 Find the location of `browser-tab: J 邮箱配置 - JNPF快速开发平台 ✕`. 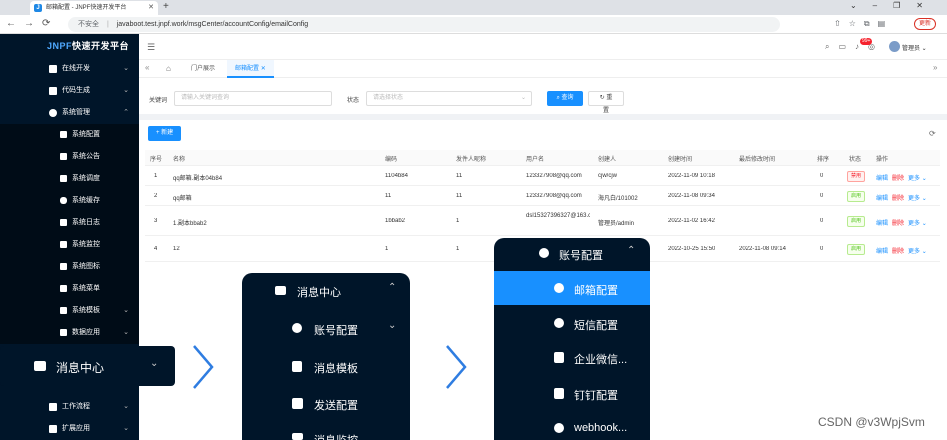

browser-tab: J 邮箱配置 - JNPF快速开发平台 ✕ is located at coordinates (94, 8).